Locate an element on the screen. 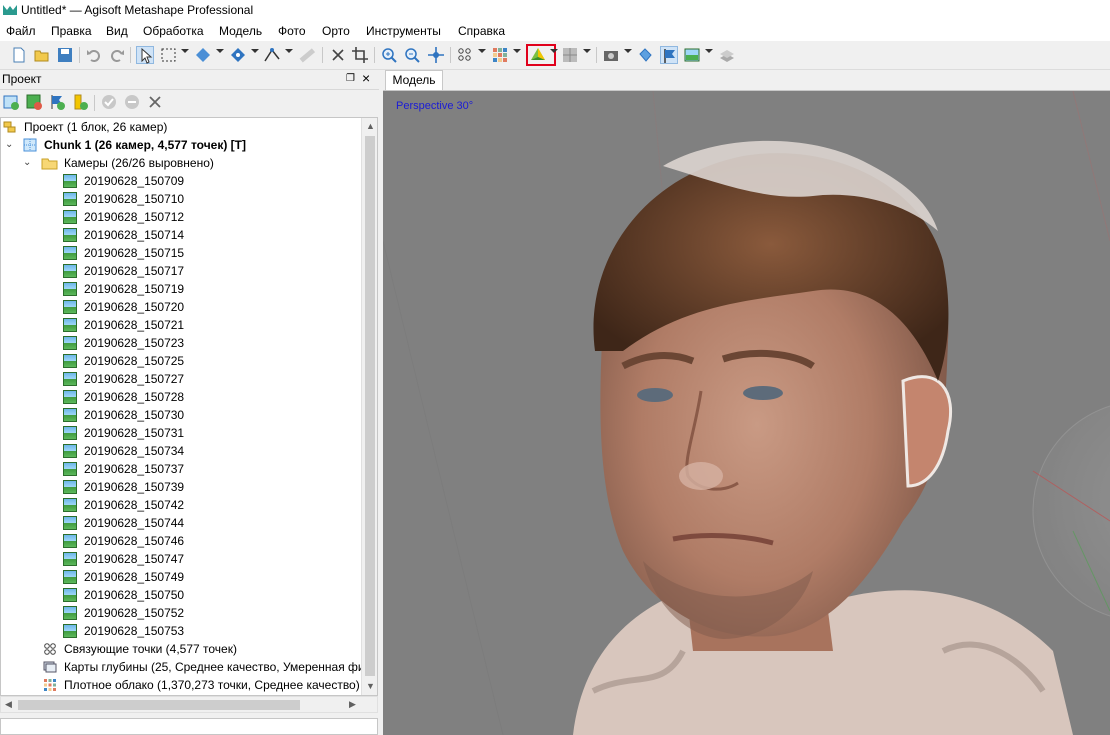  draw-polyline-icon is located at coordinates (272, 55).